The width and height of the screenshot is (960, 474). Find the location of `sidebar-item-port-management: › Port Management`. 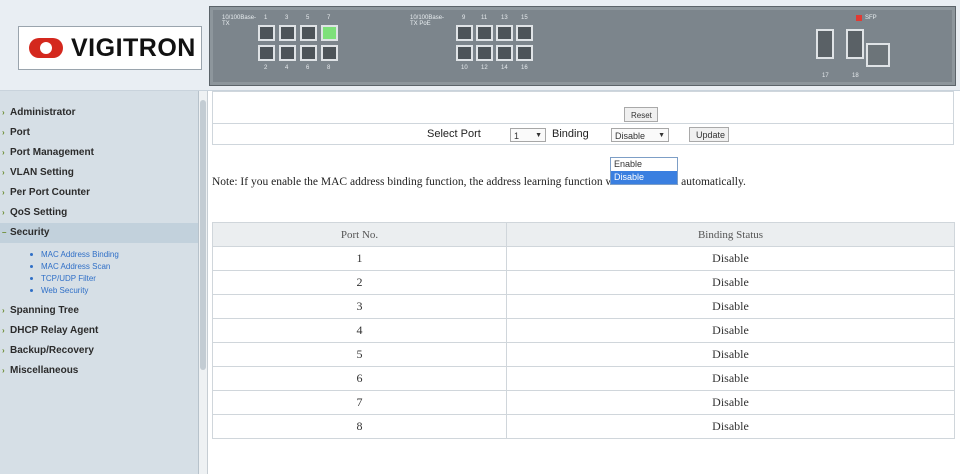

sidebar-item-port-management: › Port Management is located at coordinates (99, 153).